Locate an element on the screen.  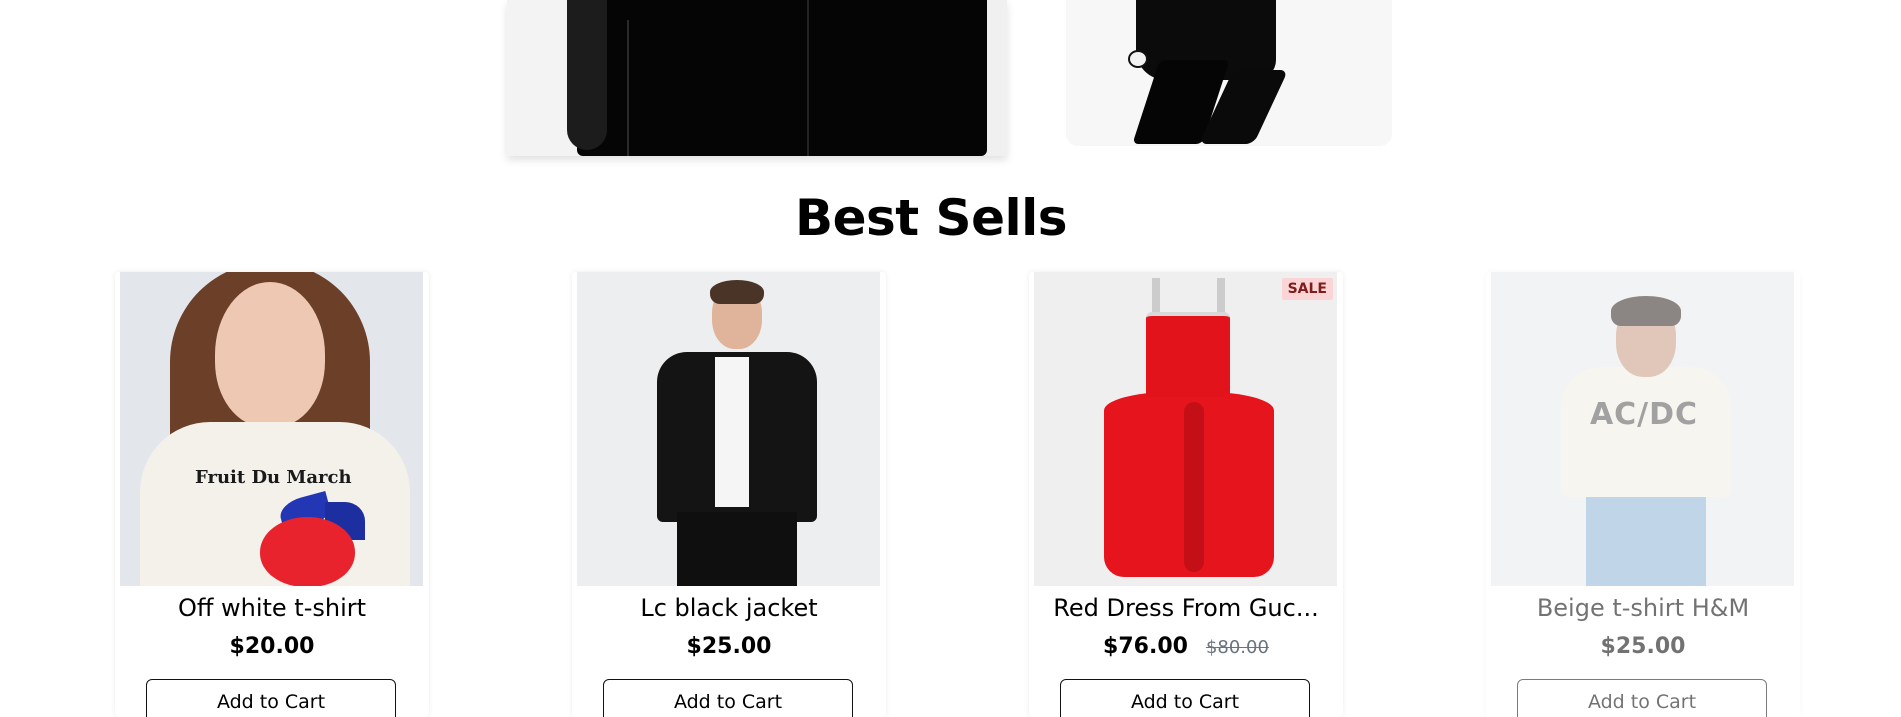
price-row: $20.00 is located at coordinates (272, 646).